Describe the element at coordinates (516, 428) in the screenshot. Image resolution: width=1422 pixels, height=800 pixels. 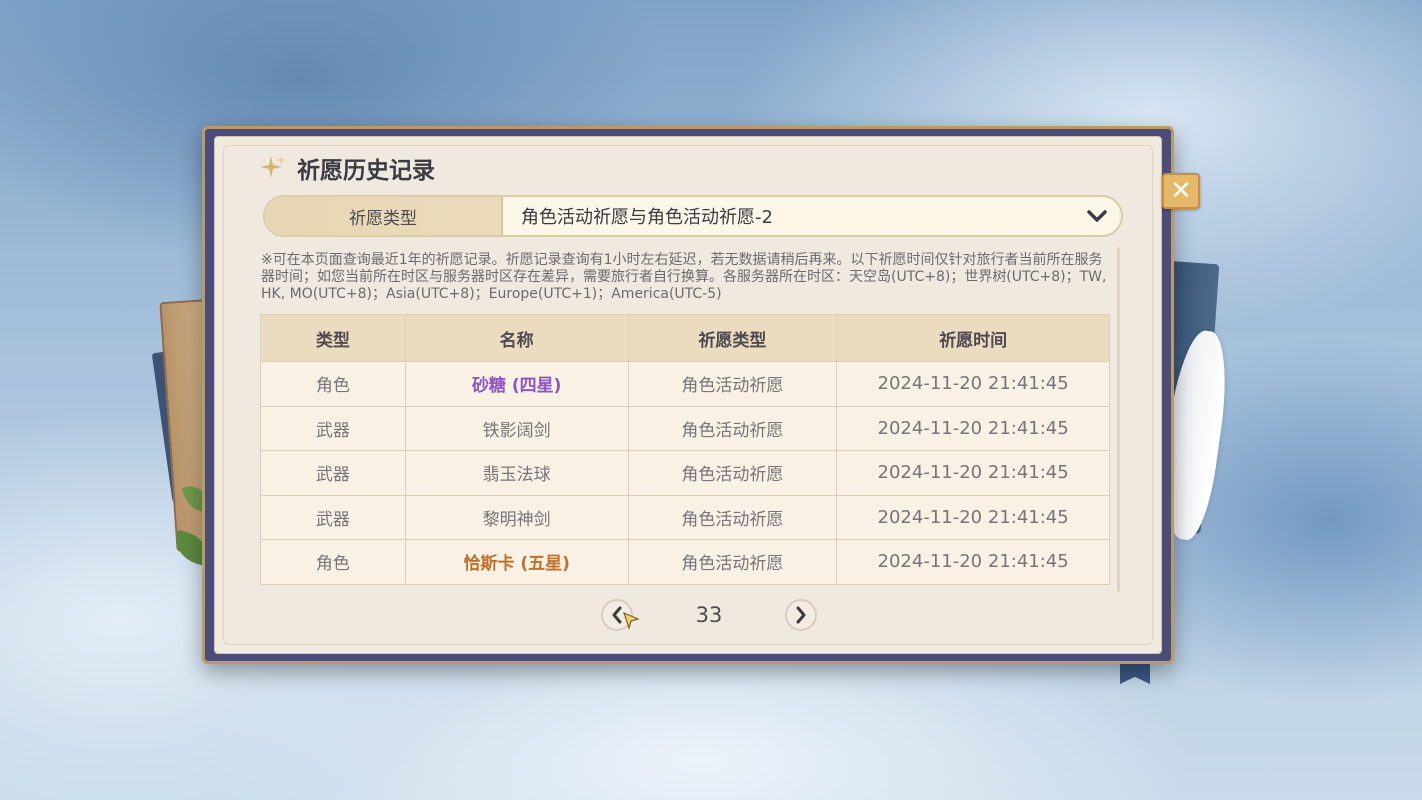
I see `cell-name: 铁影阔剑` at that location.